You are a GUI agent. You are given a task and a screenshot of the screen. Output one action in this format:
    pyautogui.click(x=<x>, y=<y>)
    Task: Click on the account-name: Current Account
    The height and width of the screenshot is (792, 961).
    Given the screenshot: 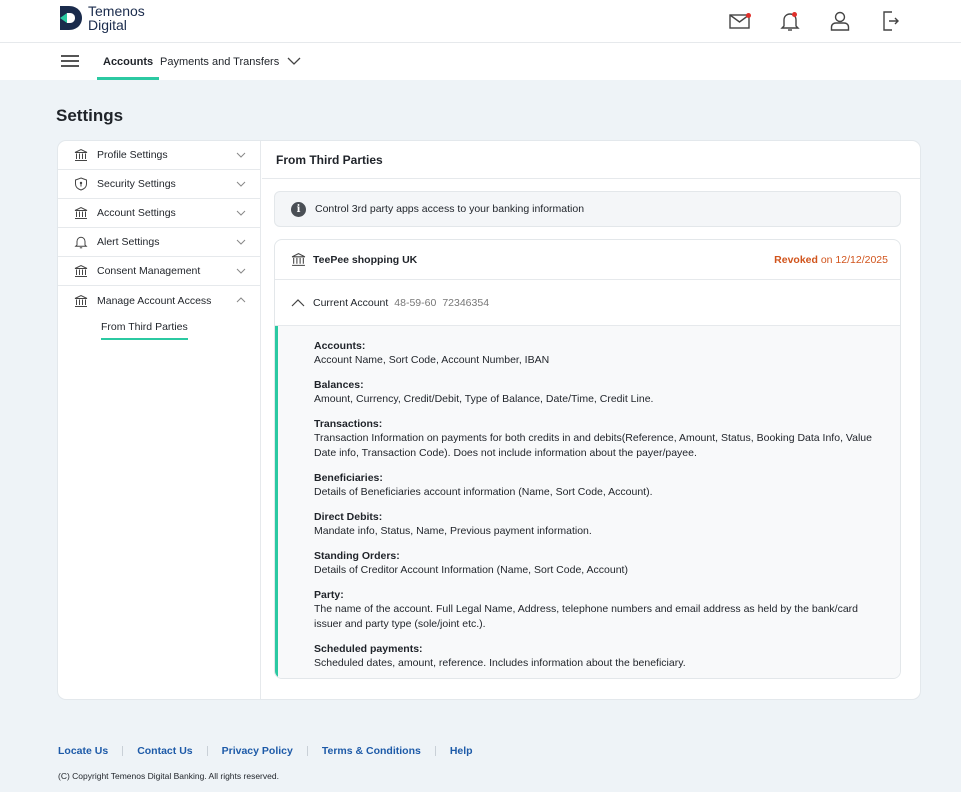 What is the action you would take?
    pyautogui.click(x=351, y=302)
    